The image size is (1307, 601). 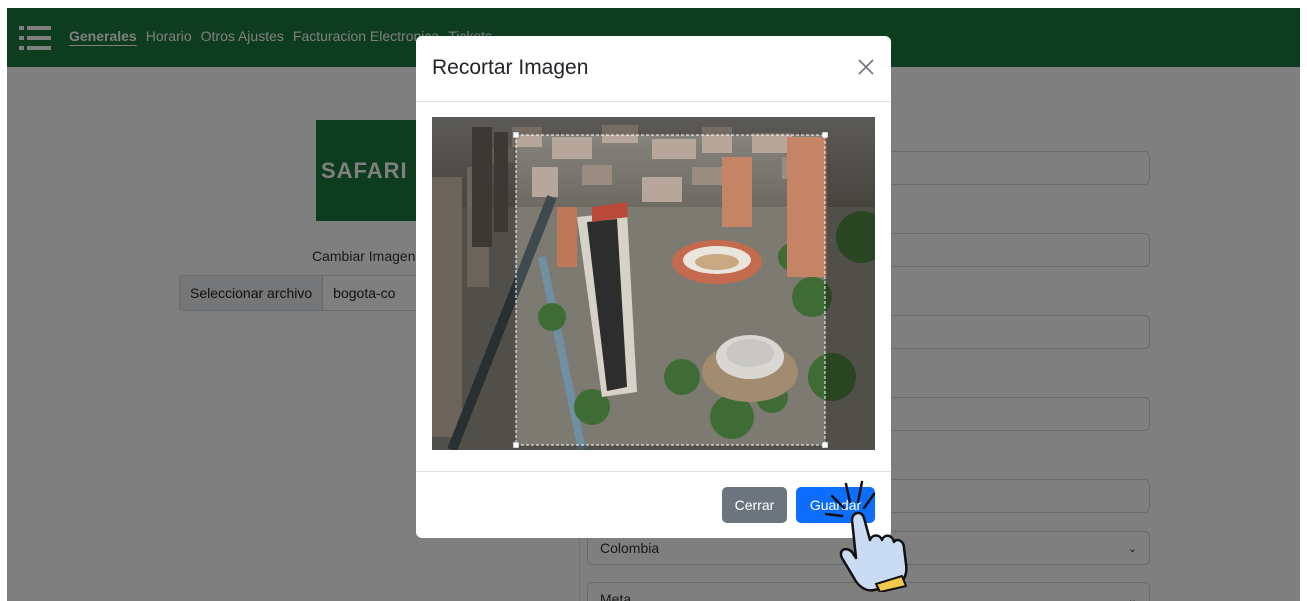 What do you see at coordinates (653, 69) in the screenshot?
I see `modal-header: Recortar Imagen` at bounding box center [653, 69].